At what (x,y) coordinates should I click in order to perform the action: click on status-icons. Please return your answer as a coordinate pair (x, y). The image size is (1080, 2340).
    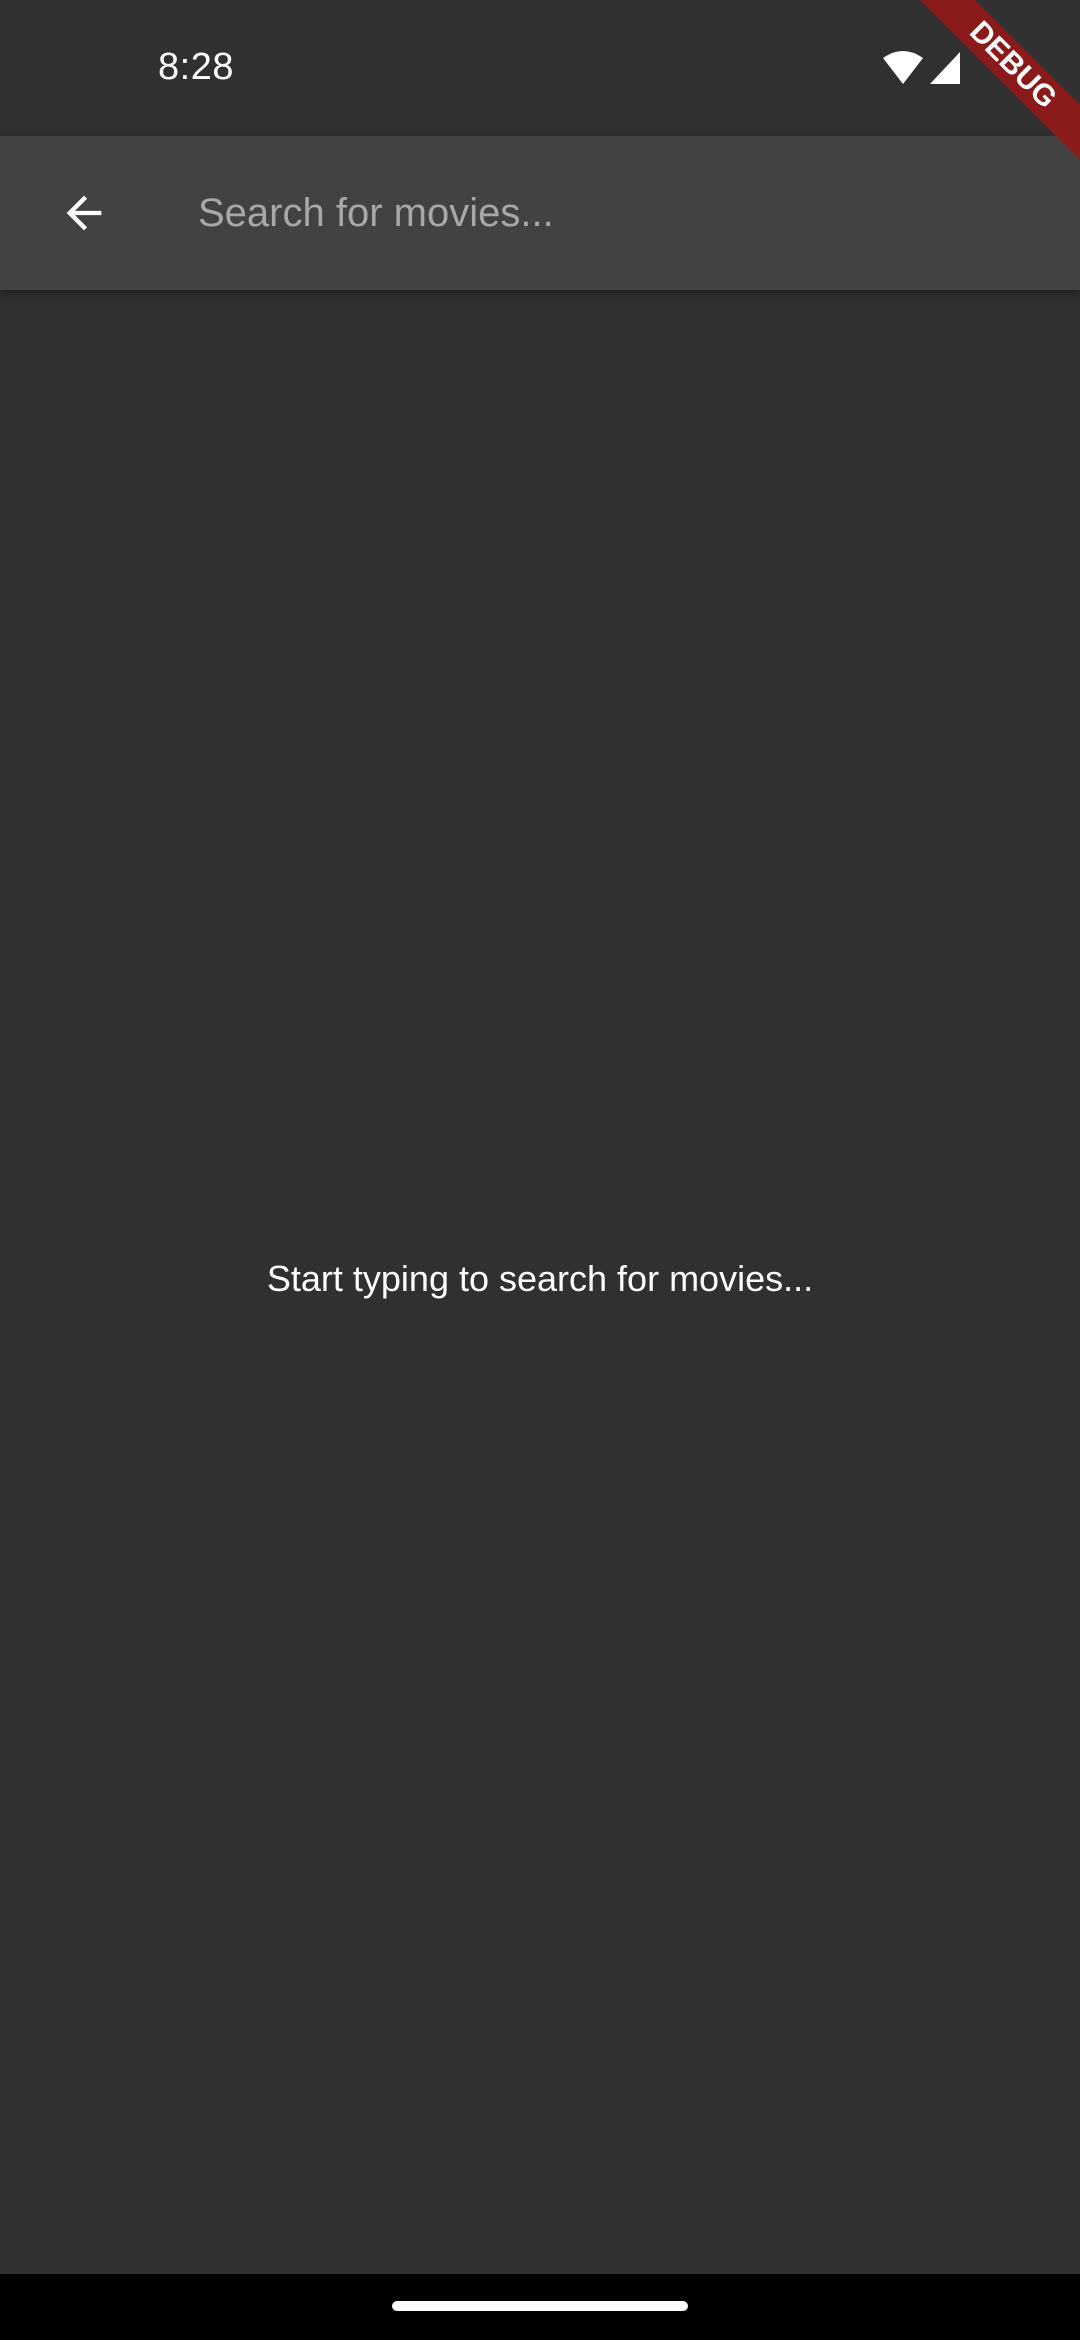
    Looking at the image, I should click on (922, 71).